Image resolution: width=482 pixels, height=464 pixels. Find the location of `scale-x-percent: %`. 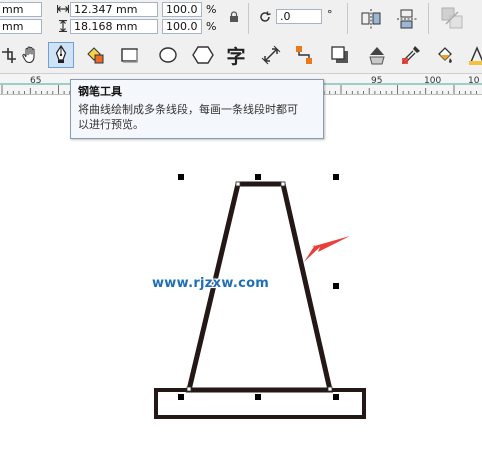

scale-x-percent: % is located at coordinates (211, 9).